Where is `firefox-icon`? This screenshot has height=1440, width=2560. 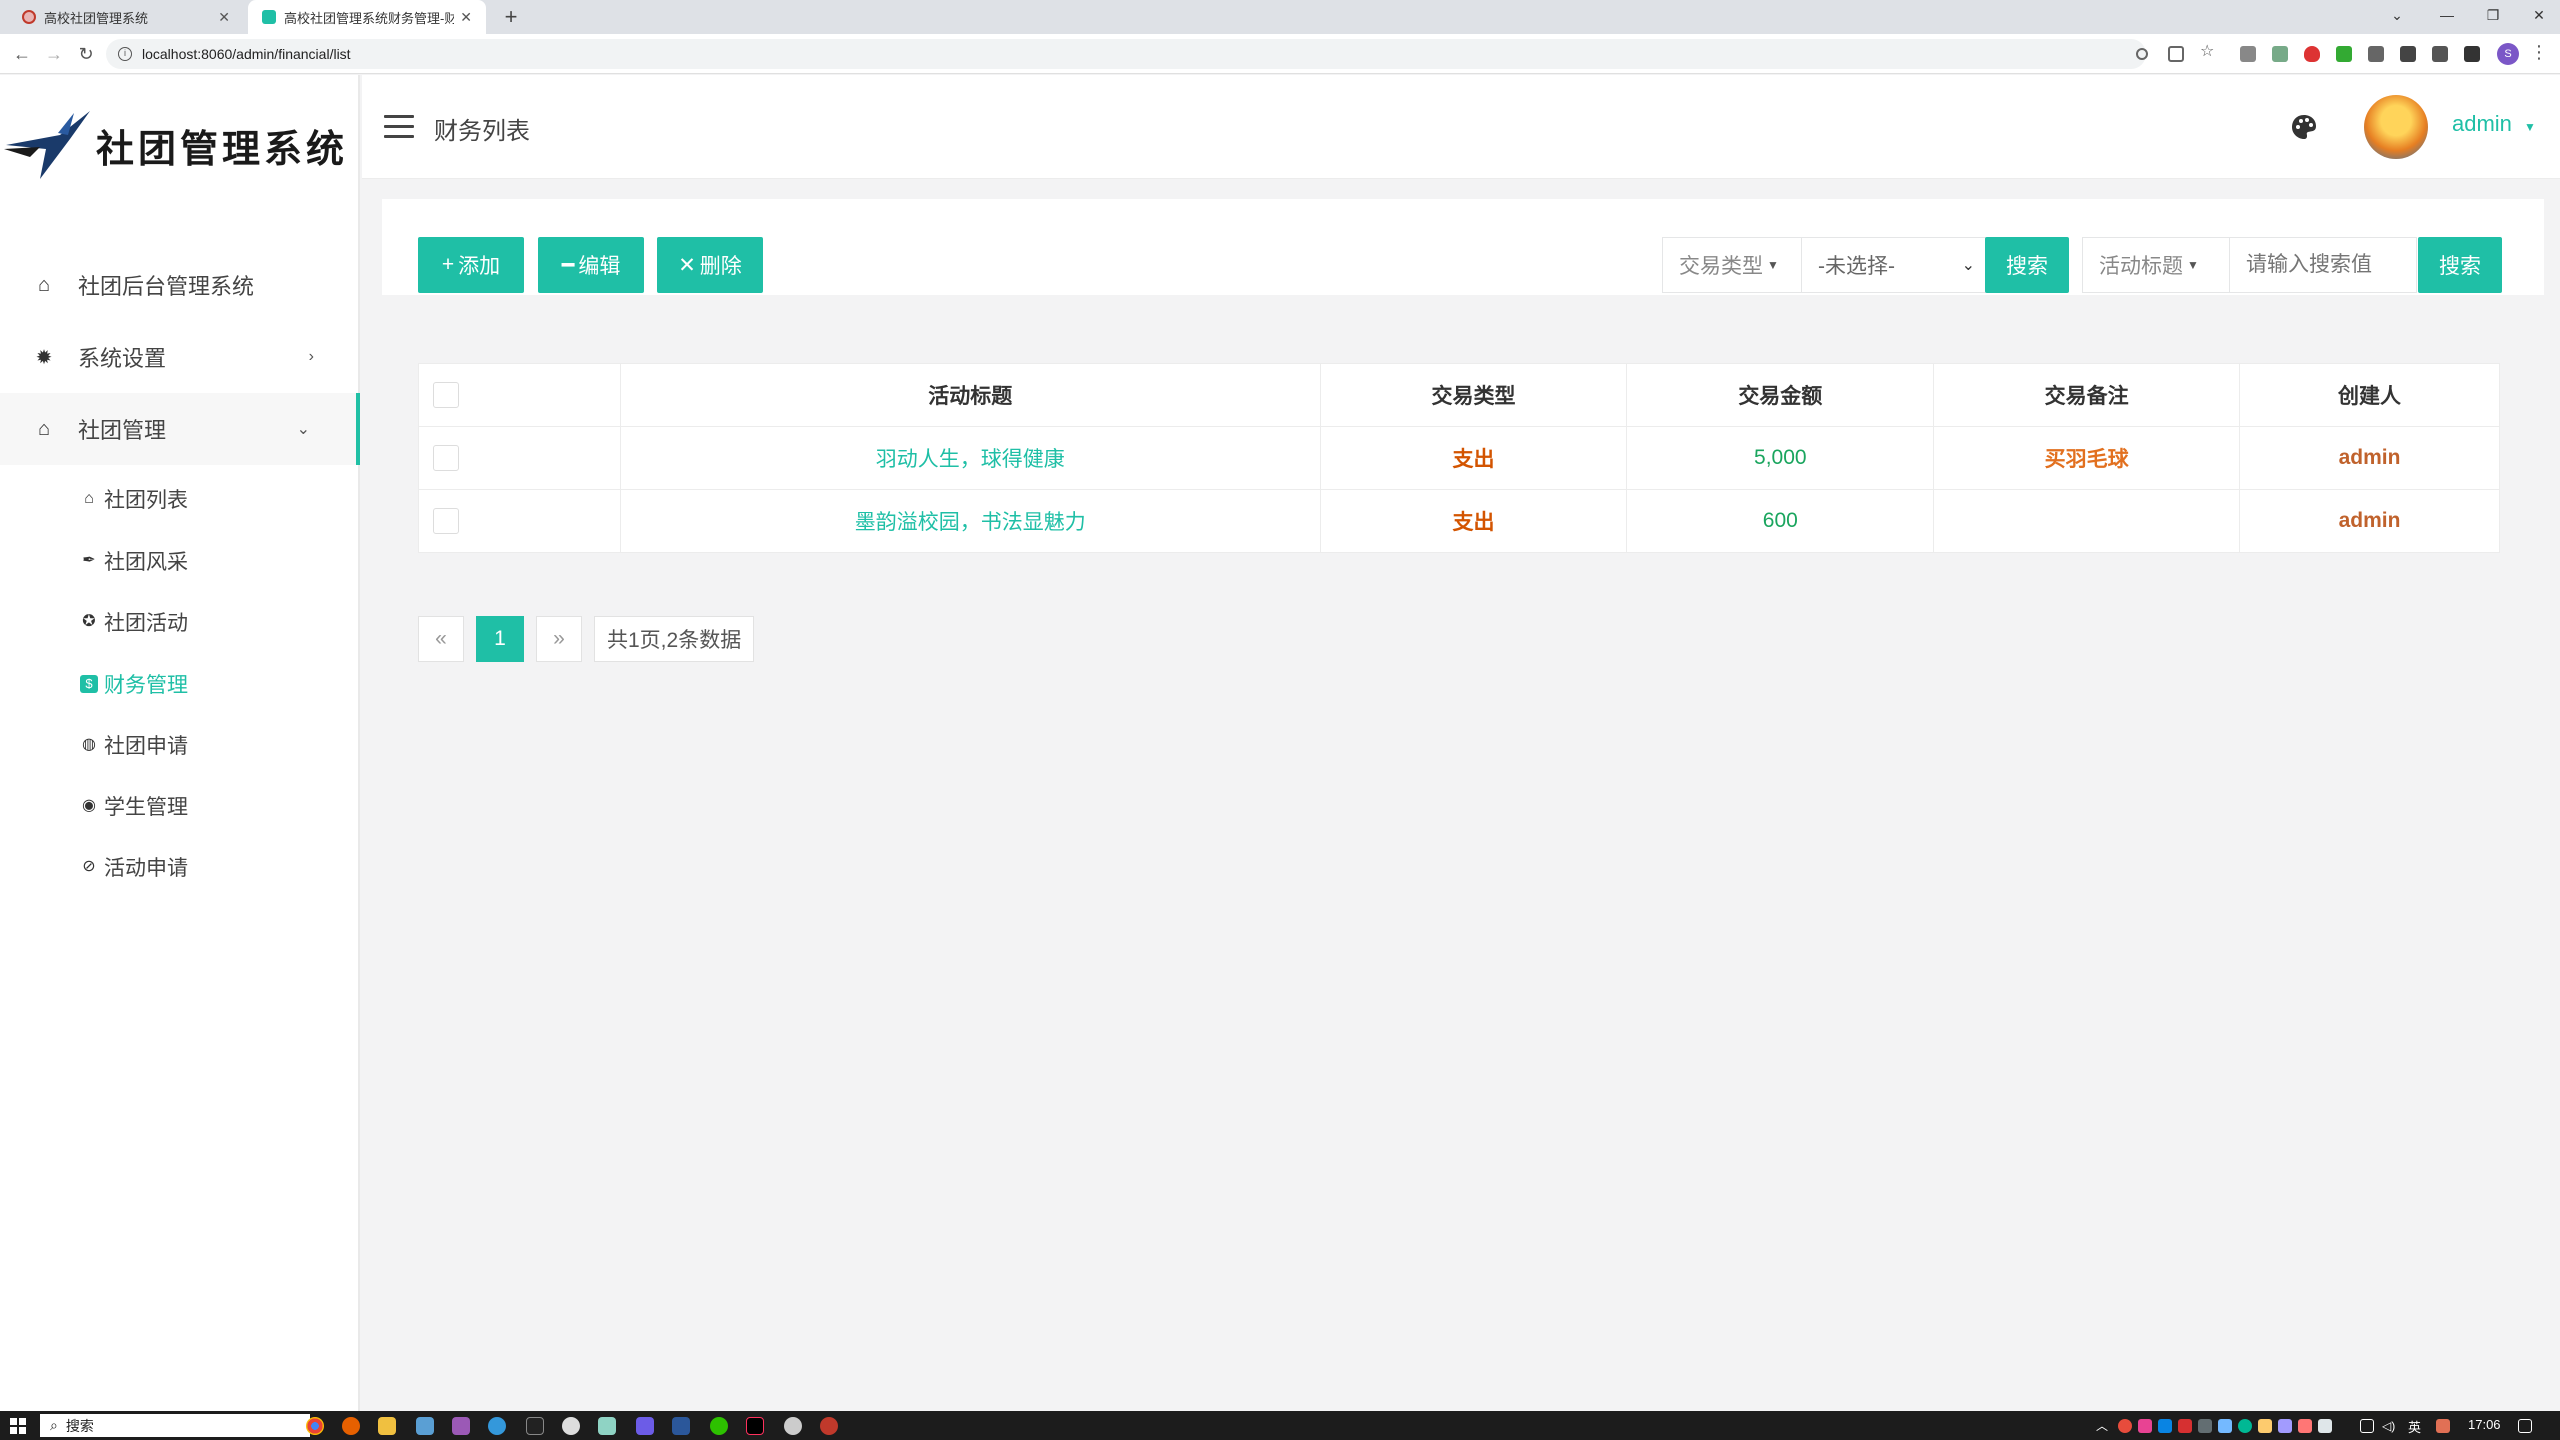
firefox-icon is located at coordinates (351, 1426).